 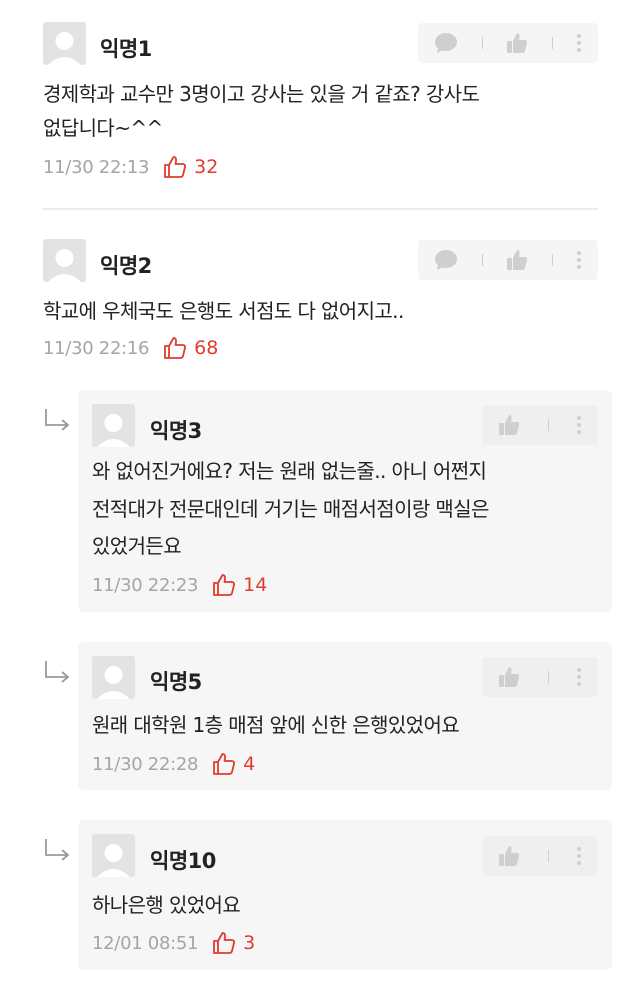 What do you see at coordinates (249, 943) in the screenshot?
I see `like-count: 3` at bounding box center [249, 943].